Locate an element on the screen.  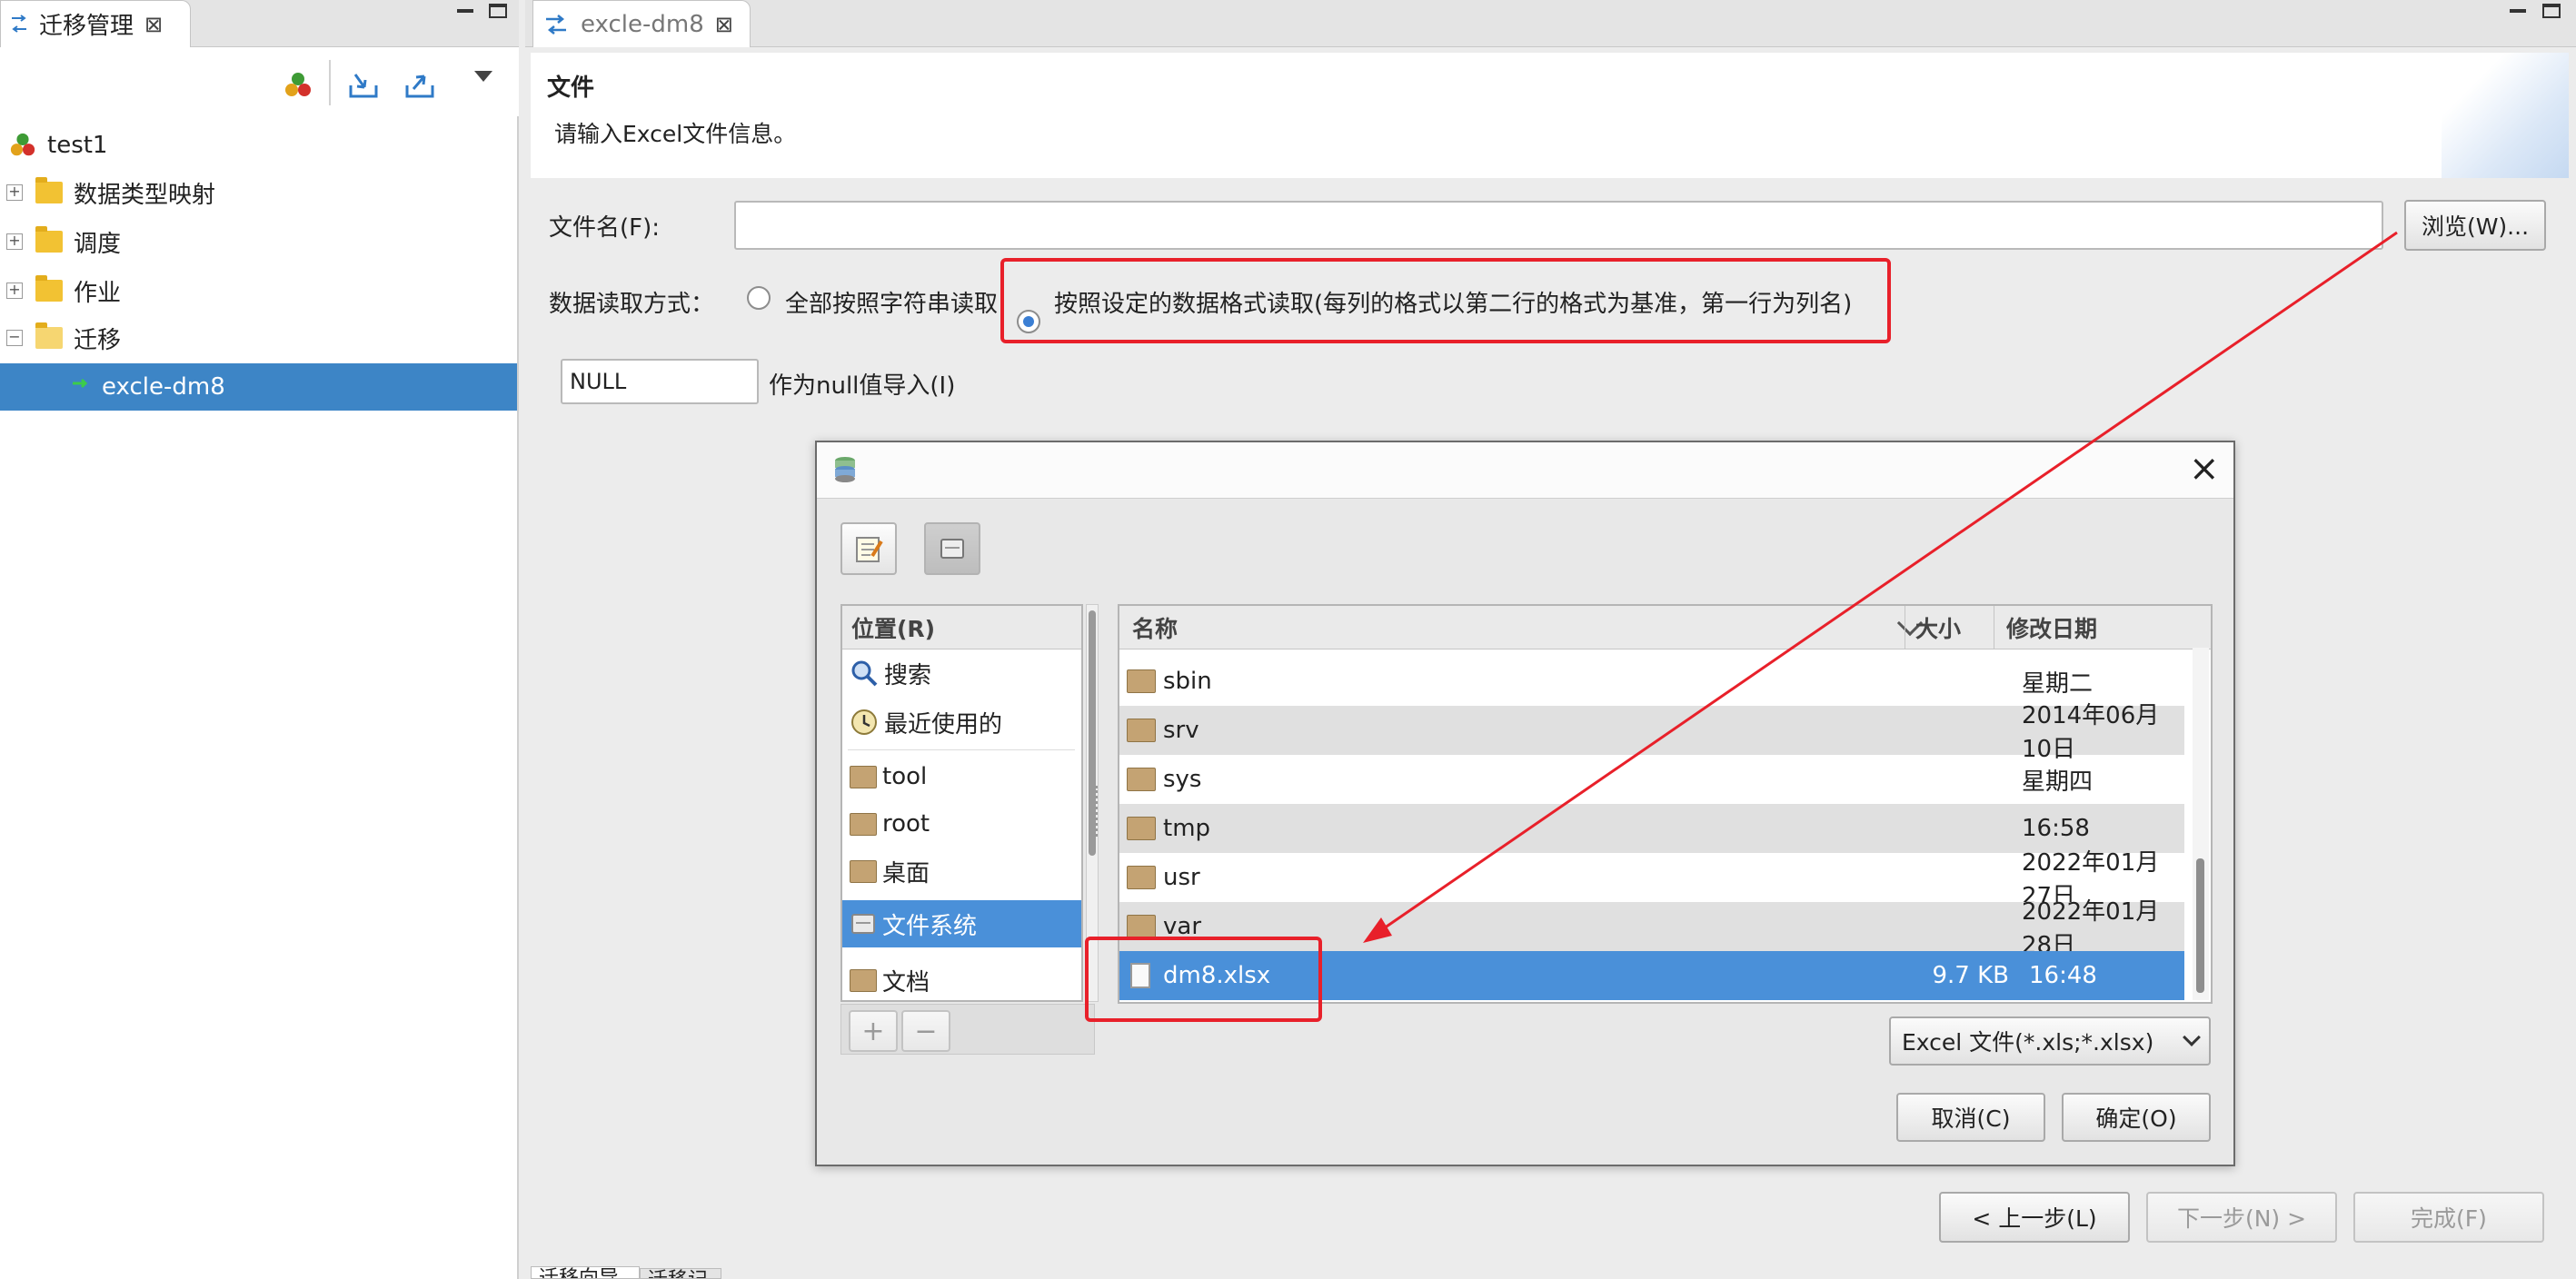
maximize-editor-button is located at coordinates (2552, 11).